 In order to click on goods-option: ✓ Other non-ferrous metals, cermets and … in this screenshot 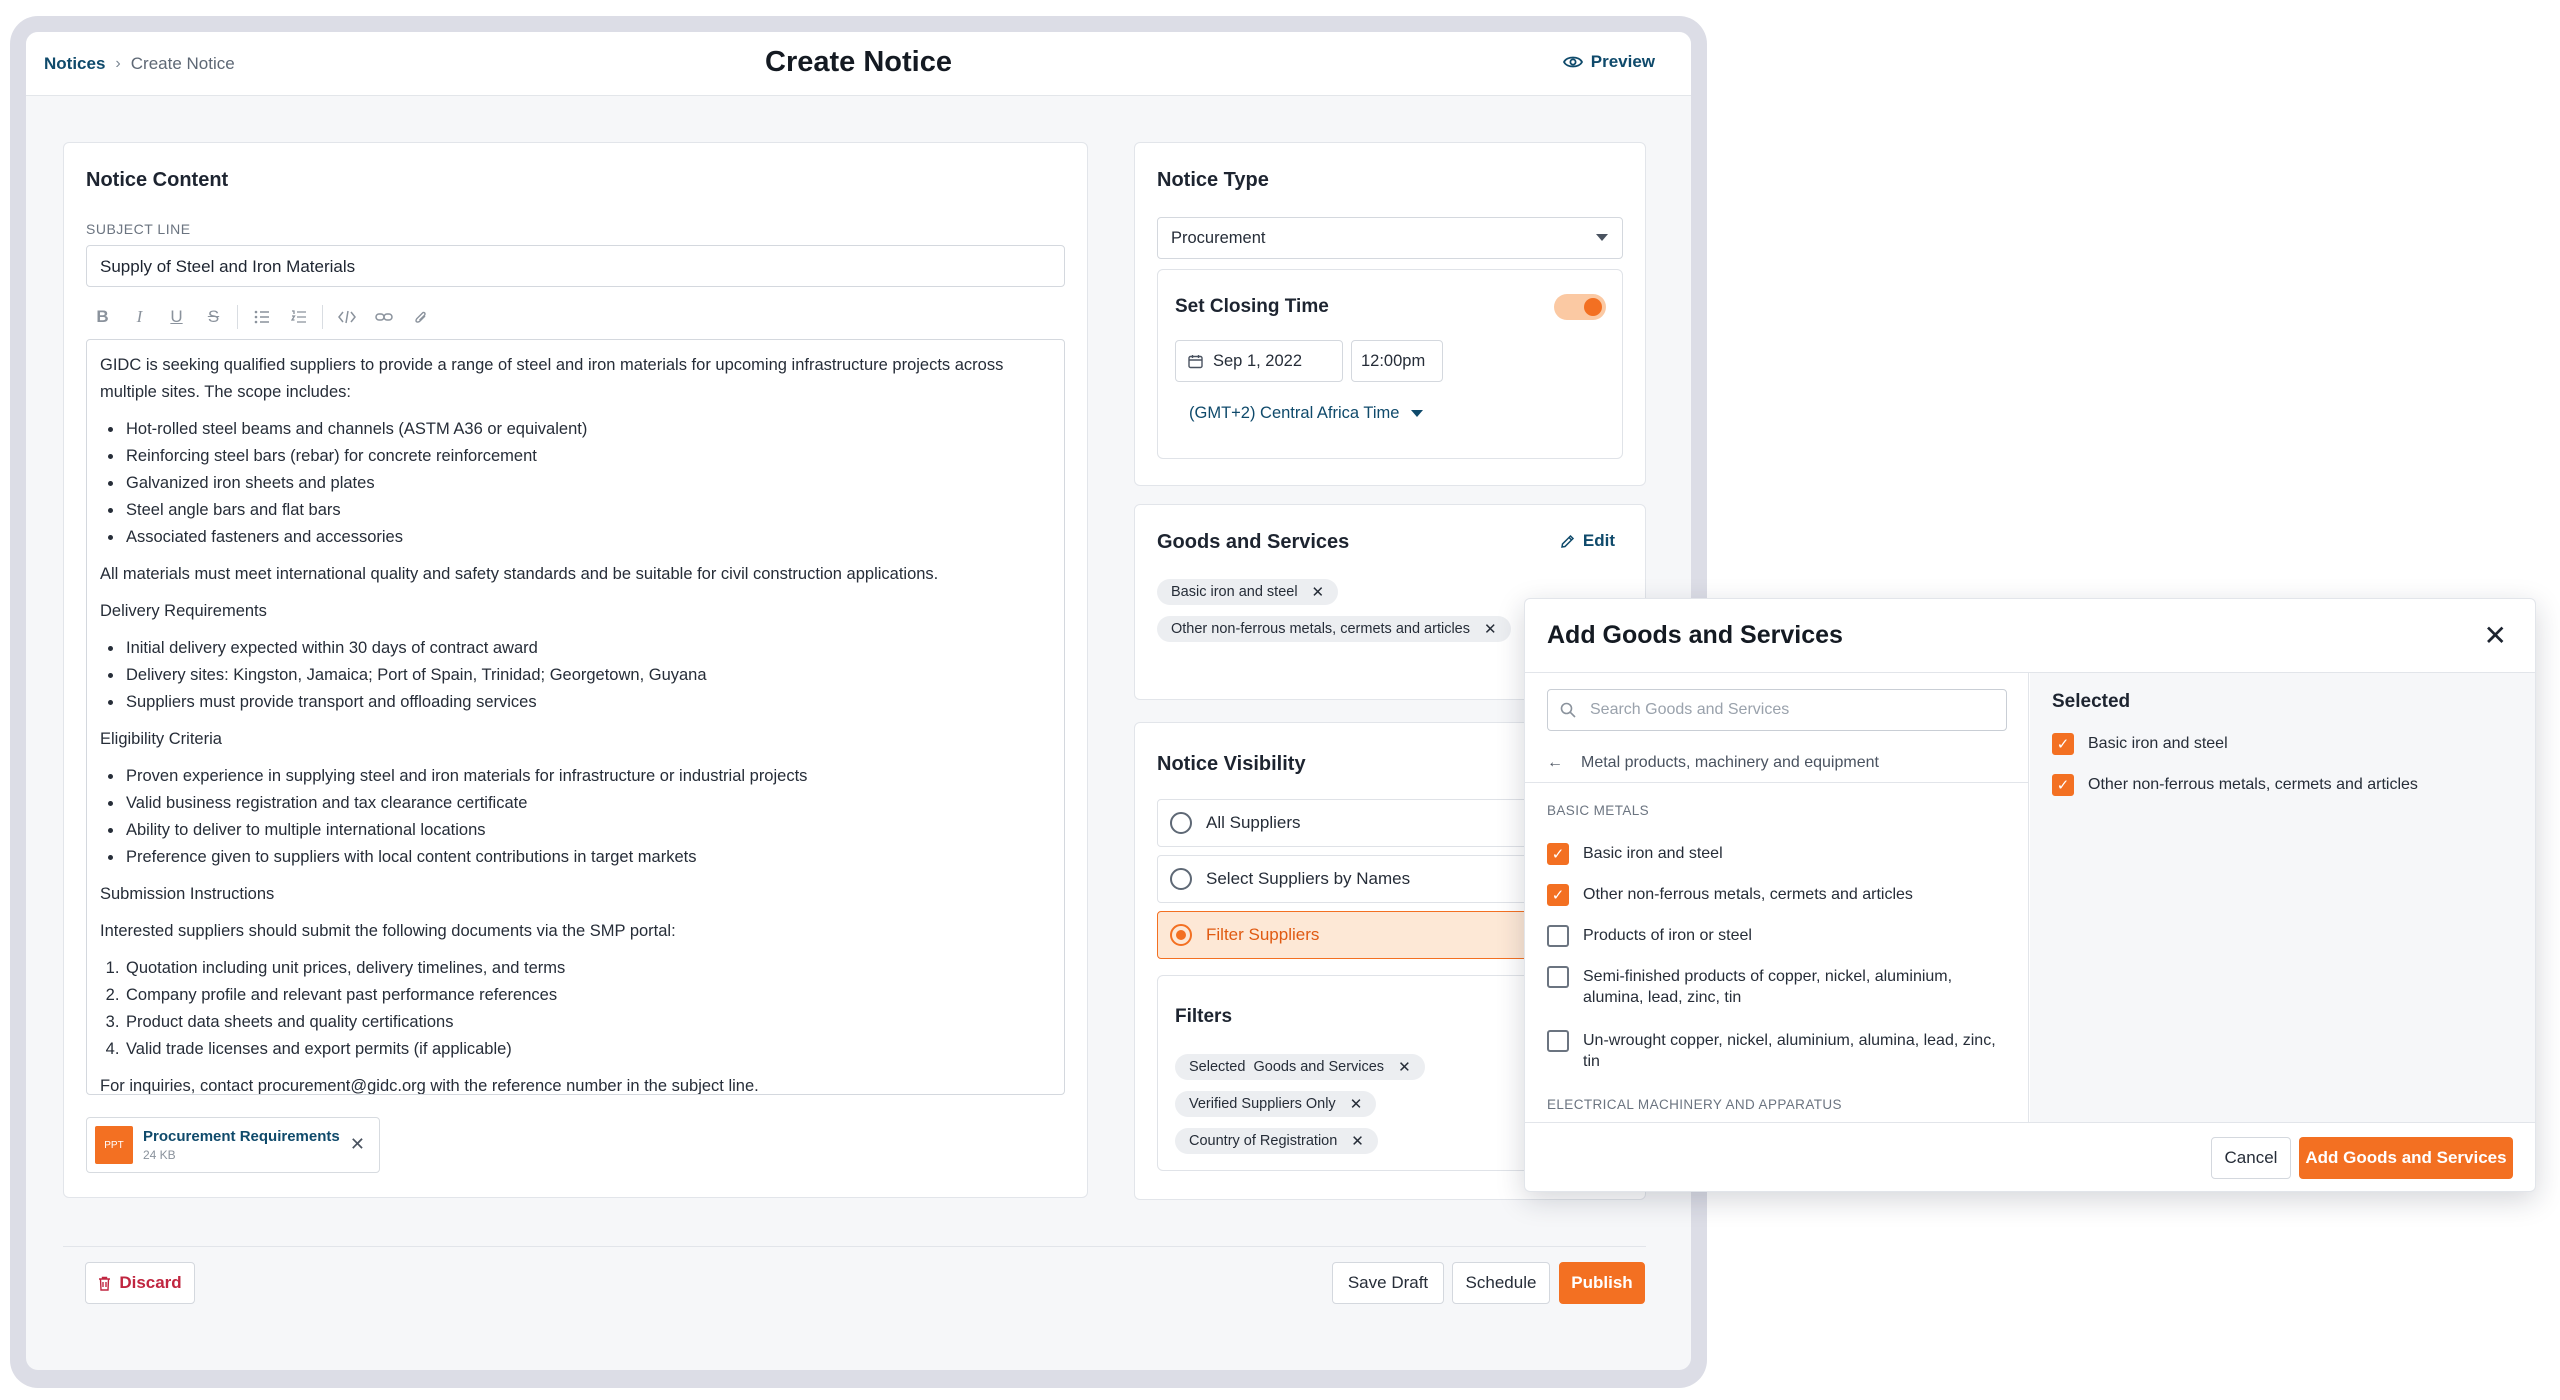, I will do `click(1777, 895)`.